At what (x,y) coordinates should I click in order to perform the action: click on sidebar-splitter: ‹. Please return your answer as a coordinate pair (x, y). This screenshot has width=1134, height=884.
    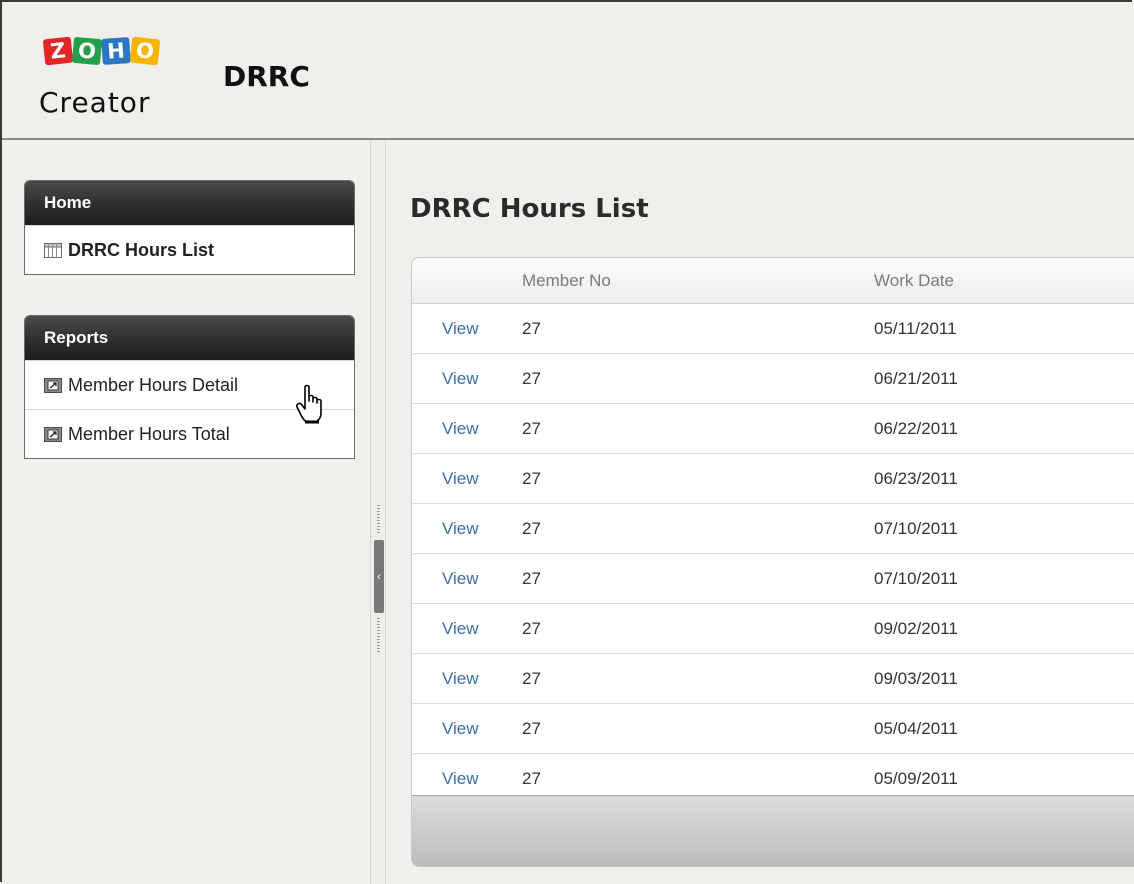
    Looking at the image, I should click on (378, 512).